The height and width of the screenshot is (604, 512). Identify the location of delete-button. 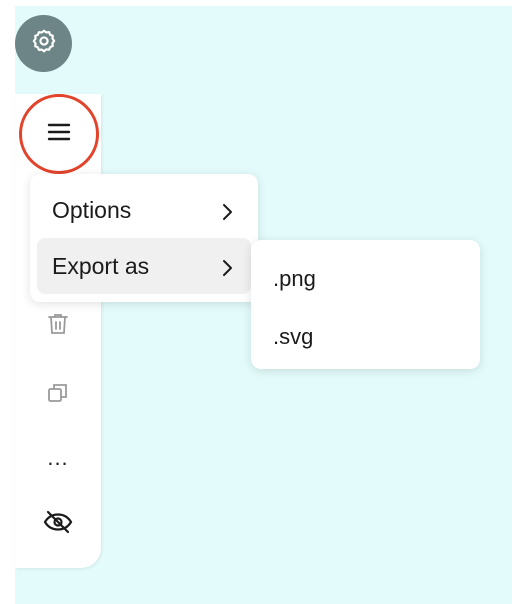
(58, 326).